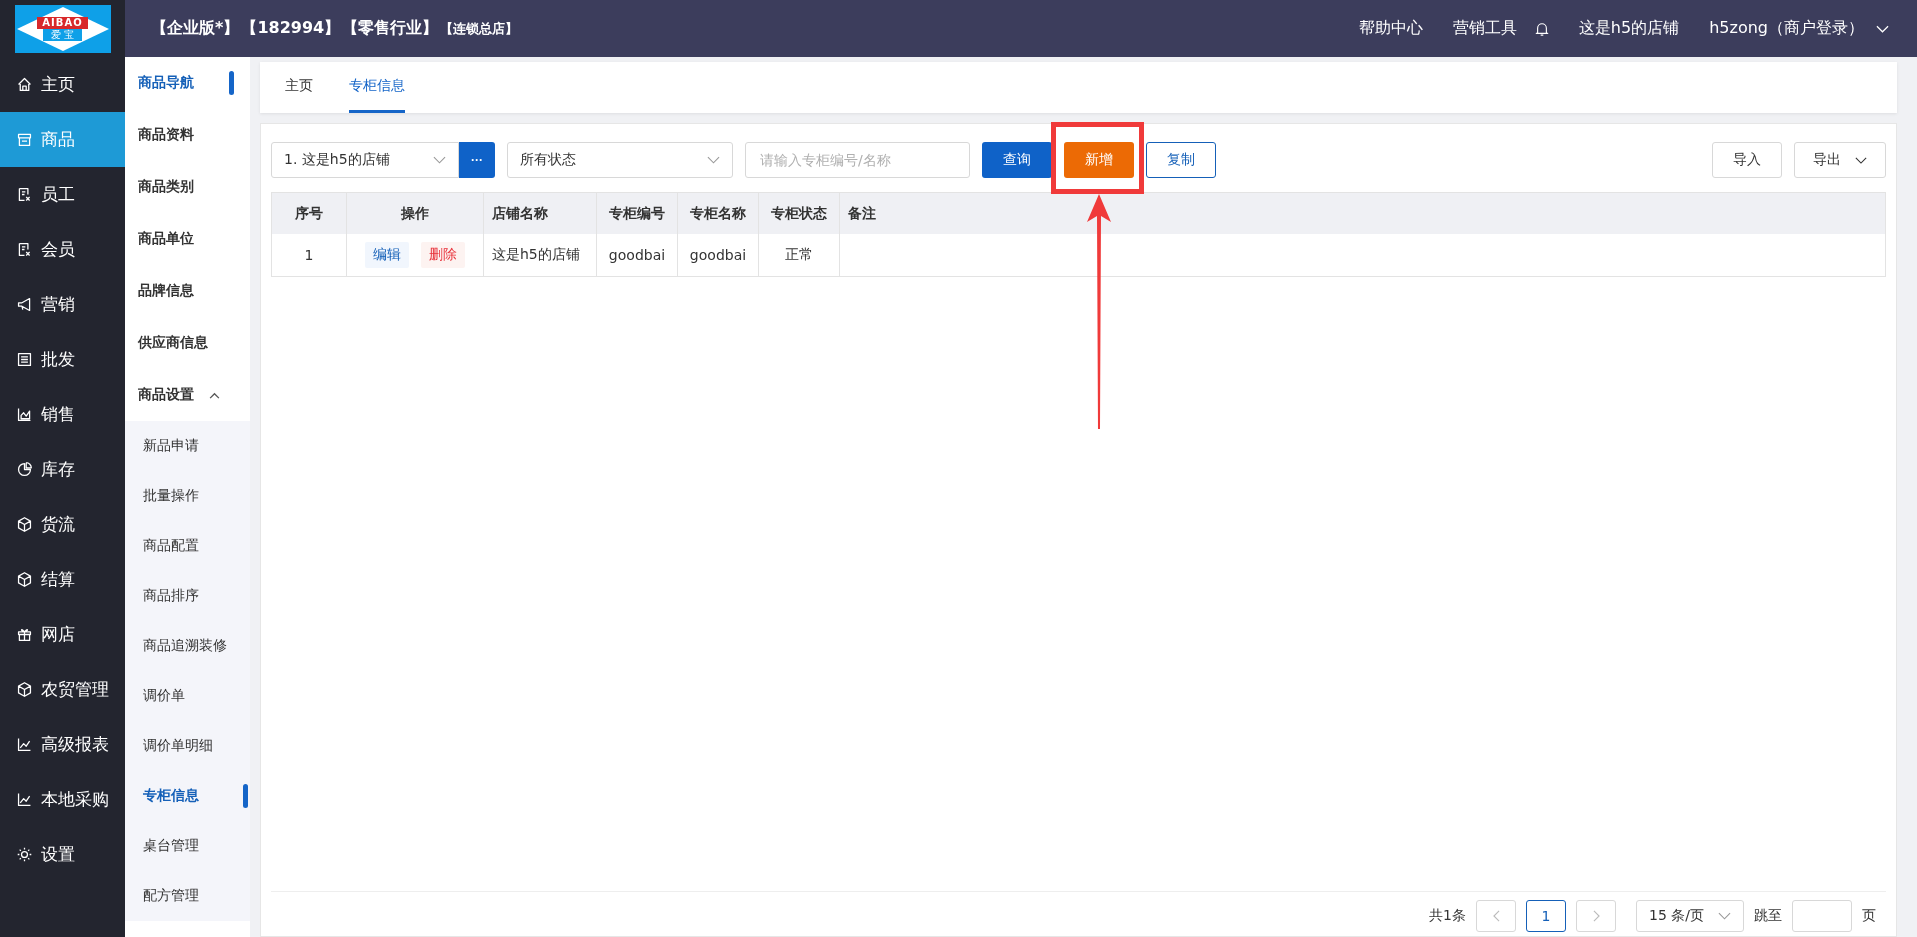 The height and width of the screenshot is (937, 1917). I want to click on main-nav-item: 批发, so click(62, 359).